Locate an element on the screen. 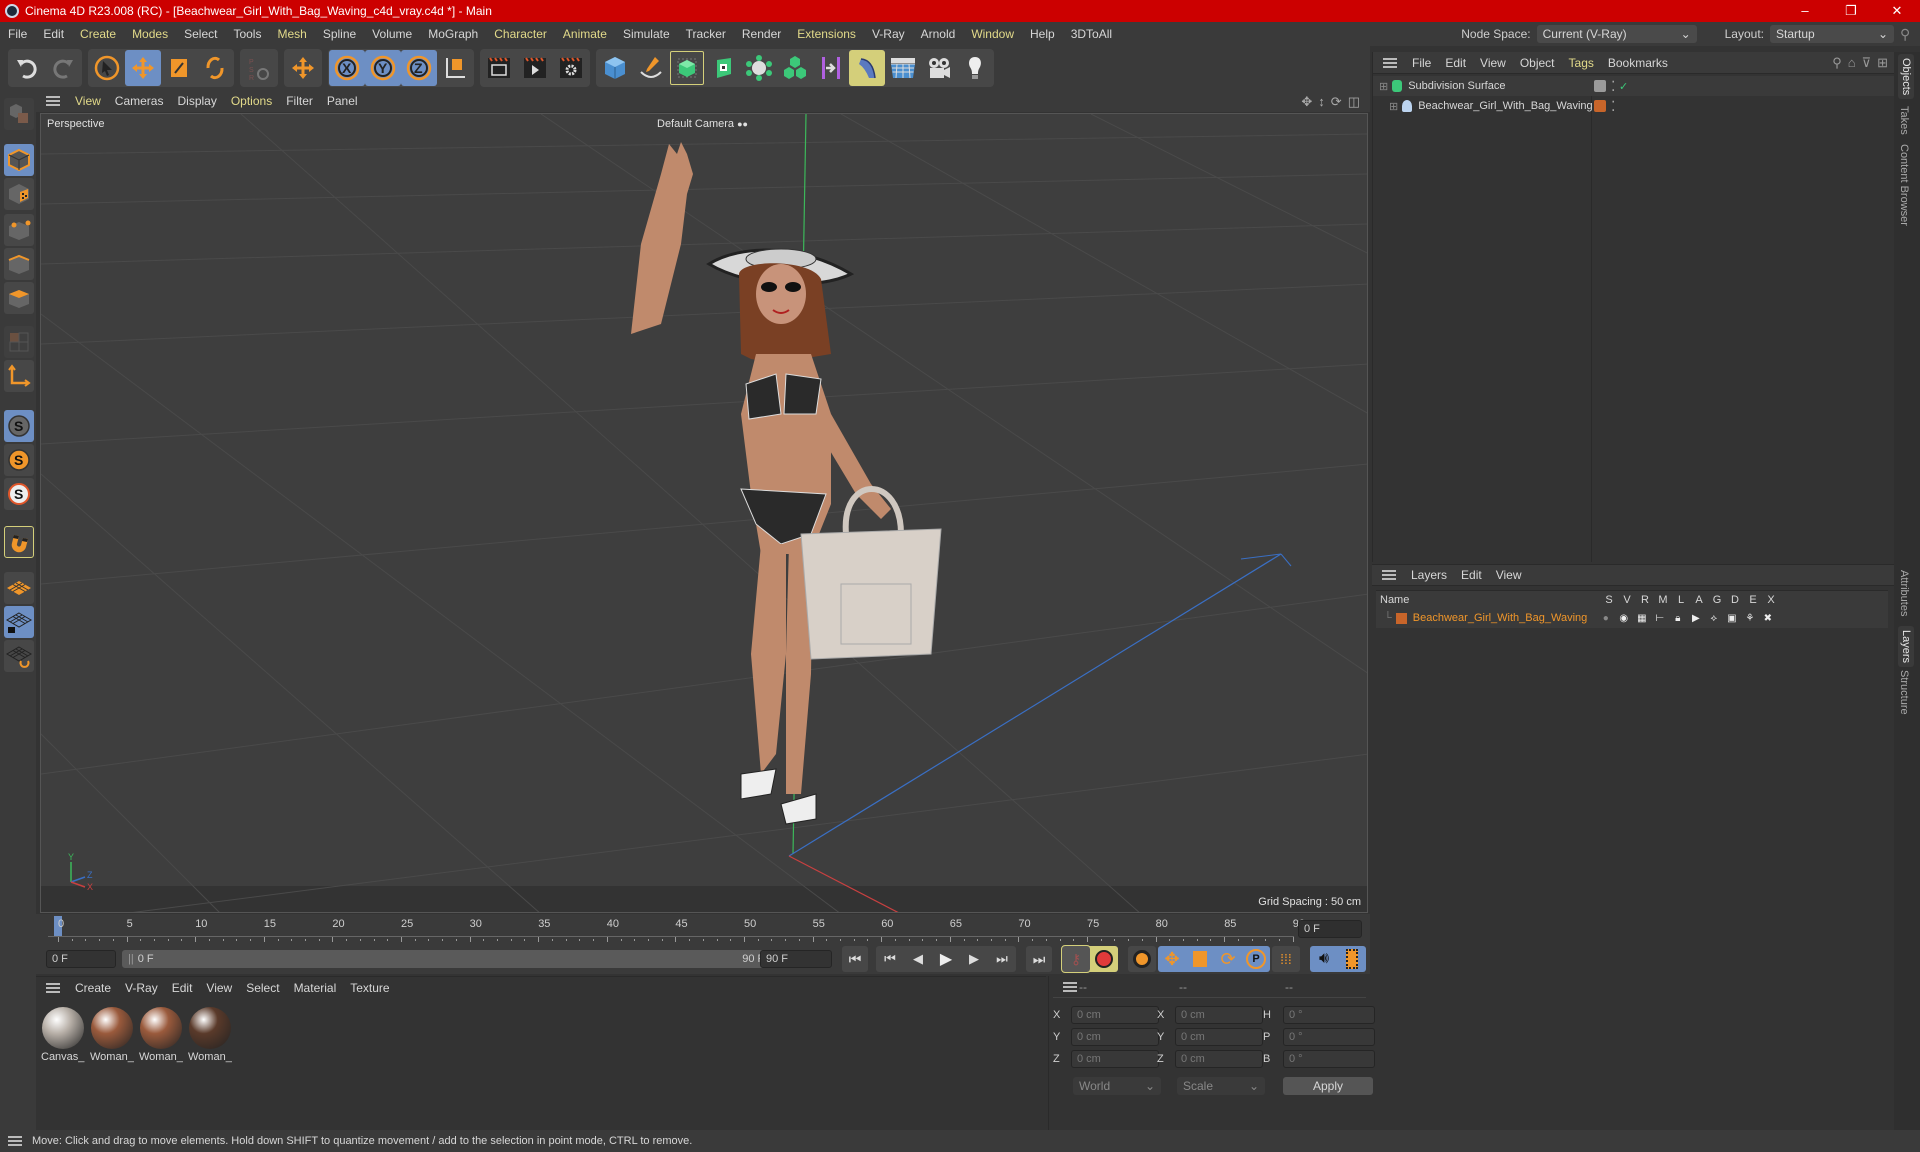 This screenshot has width=1920, height=1152. autokey-button is located at coordinates (1104, 959).